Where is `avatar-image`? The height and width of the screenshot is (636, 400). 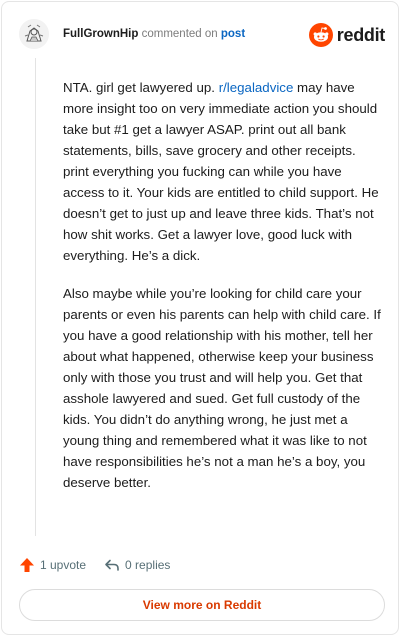 avatar-image is located at coordinates (34, 34).